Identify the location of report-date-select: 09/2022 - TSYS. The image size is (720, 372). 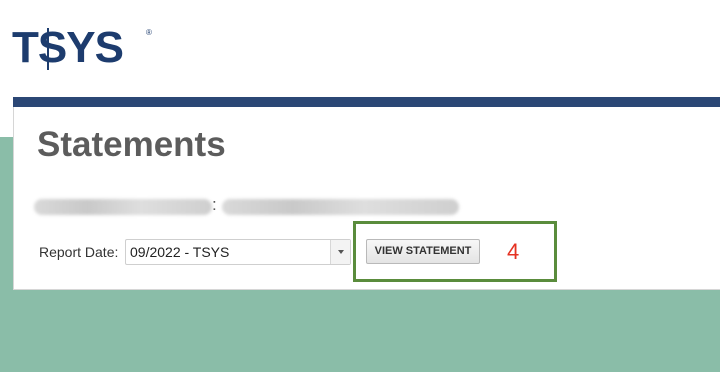
(238, 252).